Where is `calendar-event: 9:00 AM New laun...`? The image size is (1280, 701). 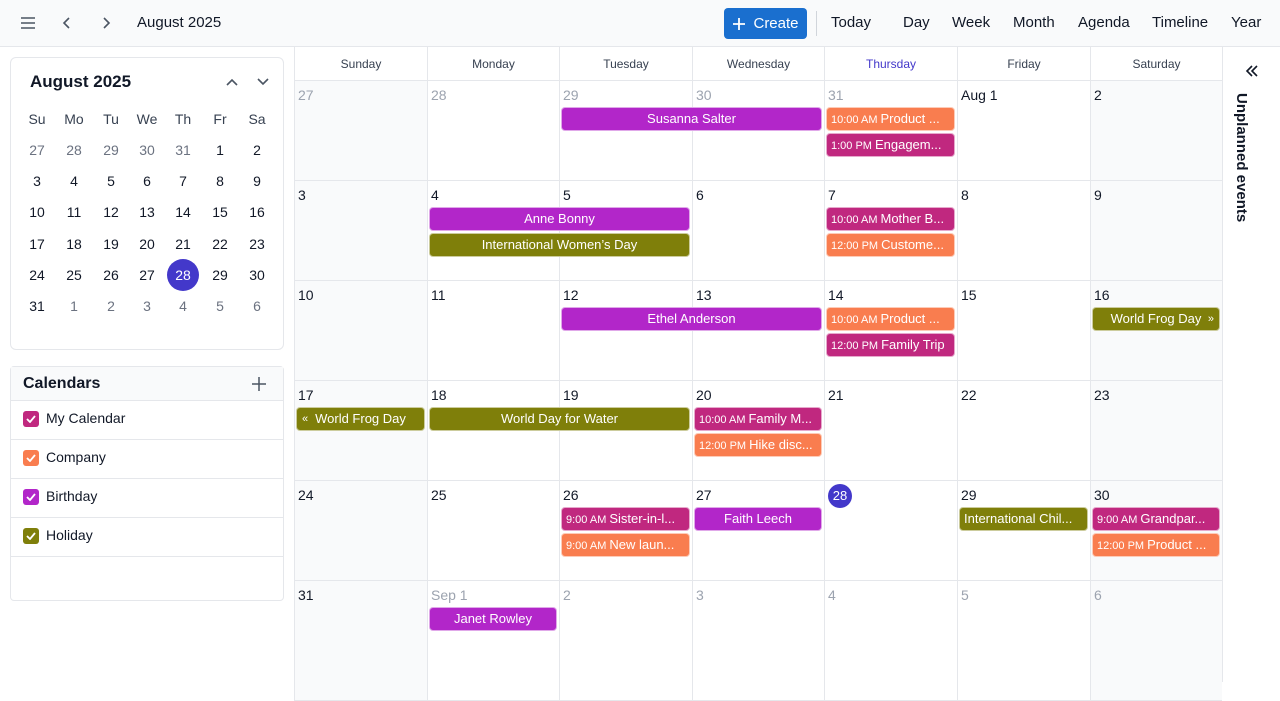 calendar-event: 9:00 AM New laun... is located at coordinates (625, 544).